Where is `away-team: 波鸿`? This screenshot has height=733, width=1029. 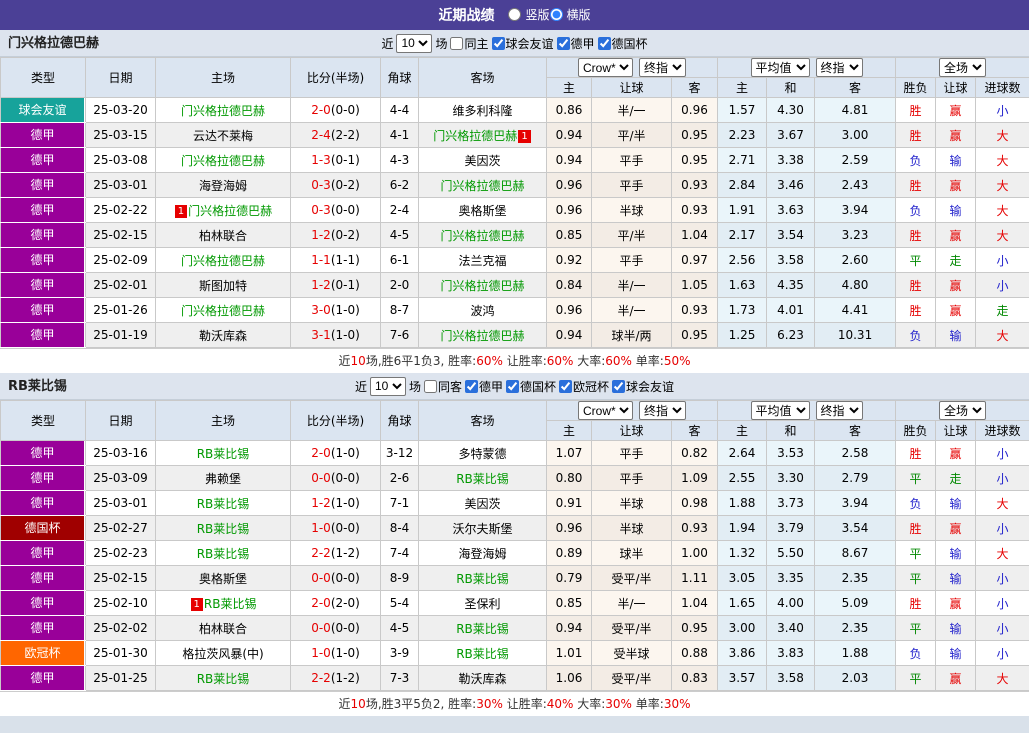
away-team: 波鸿 is located at coordinates (482, 310).